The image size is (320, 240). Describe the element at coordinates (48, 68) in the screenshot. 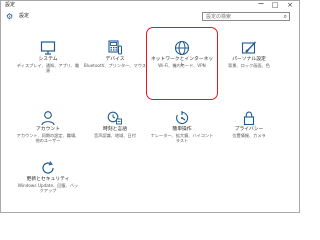

I see `tile-description: ディスプレイ、通知、アプリ、電源` at that location.